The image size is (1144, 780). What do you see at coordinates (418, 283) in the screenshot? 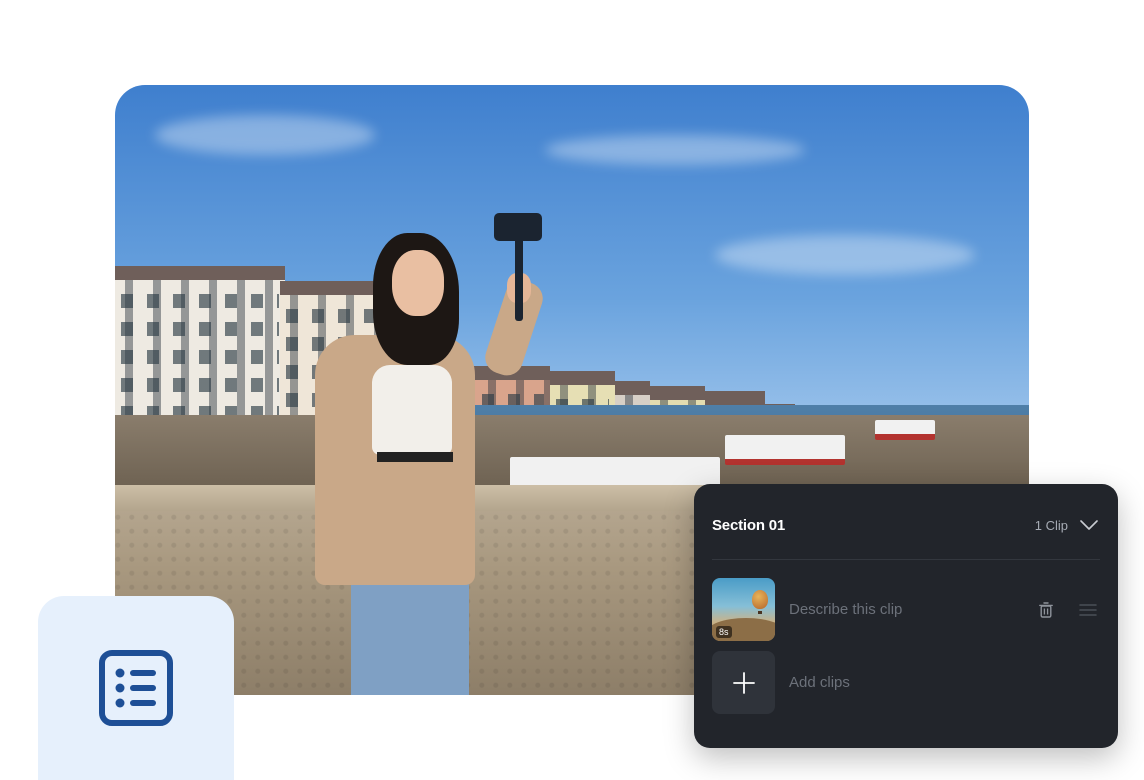
I see `person-face` at bounding box center [418, 283].